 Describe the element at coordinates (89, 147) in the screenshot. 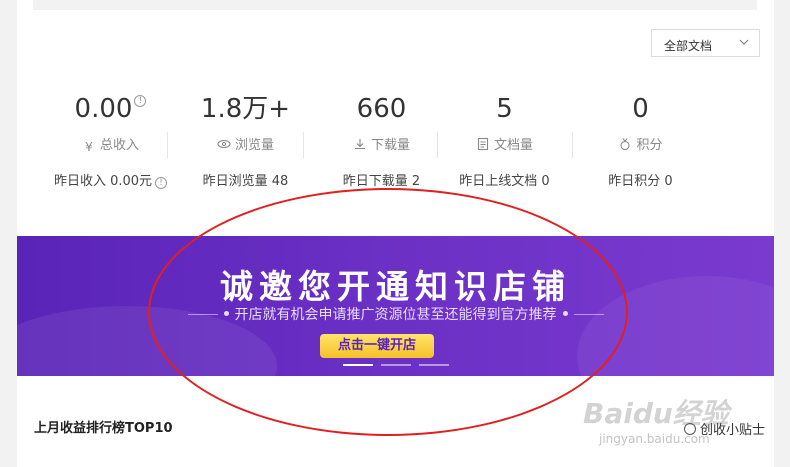

I see `yen-icon: ¥` at that location.